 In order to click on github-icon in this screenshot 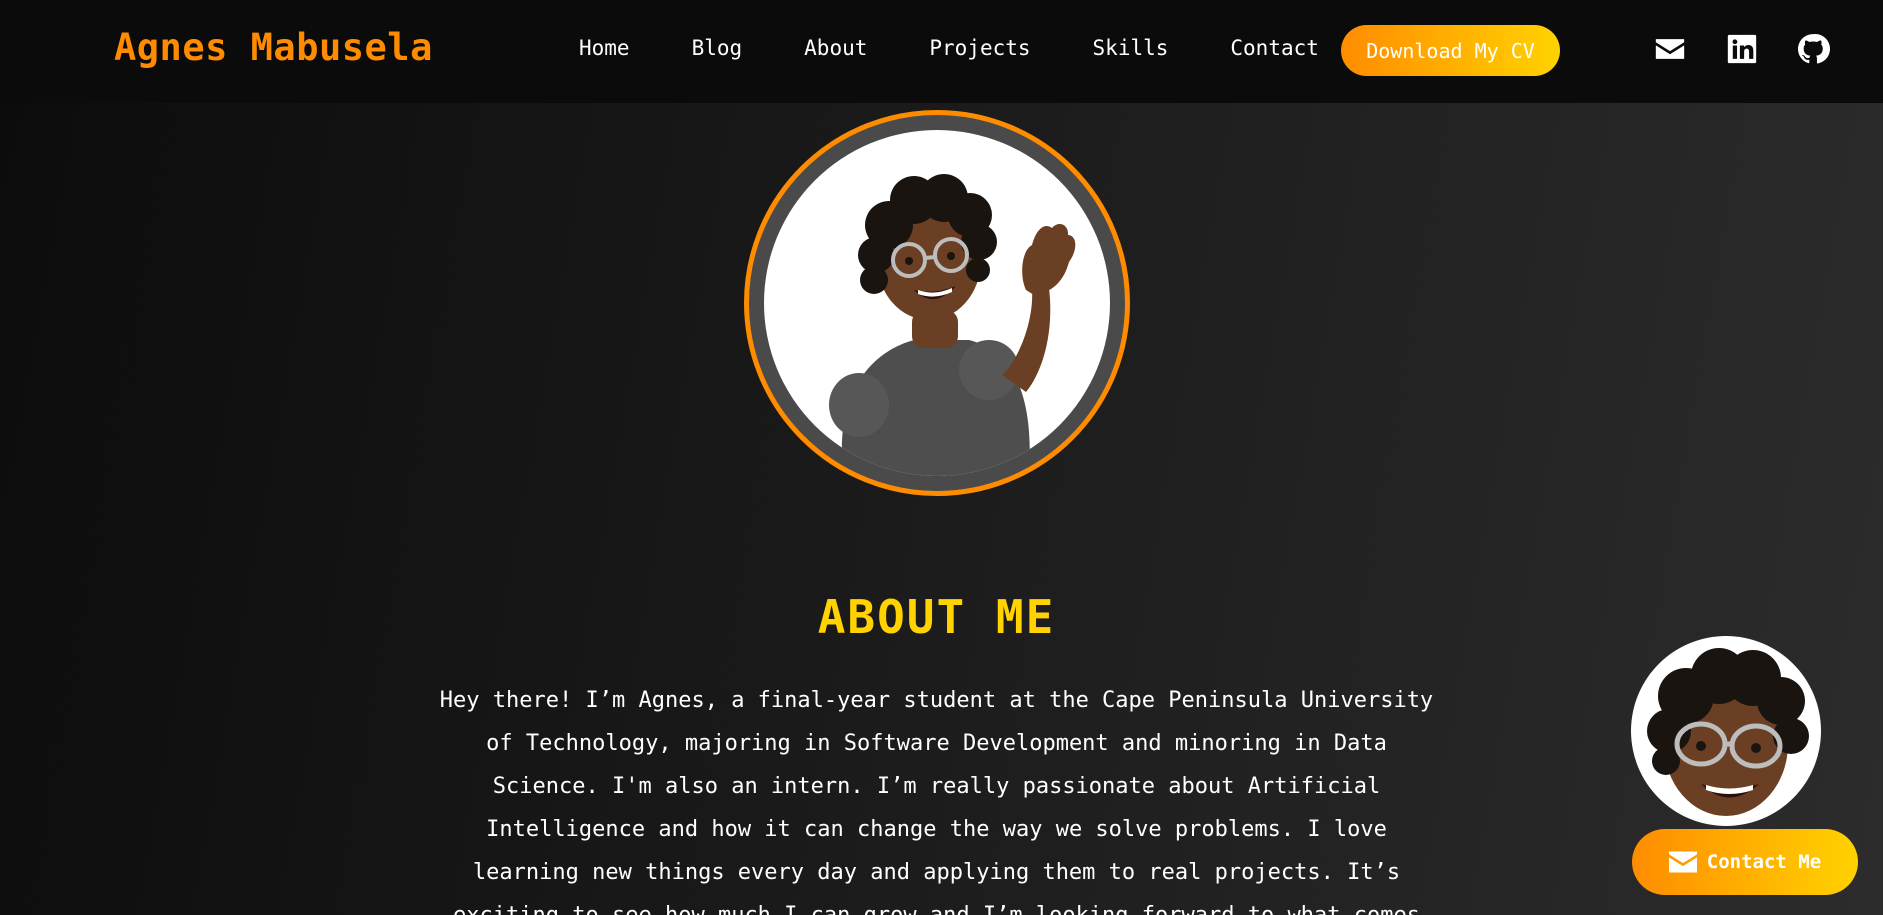, I will do `click(1813, 49)`.